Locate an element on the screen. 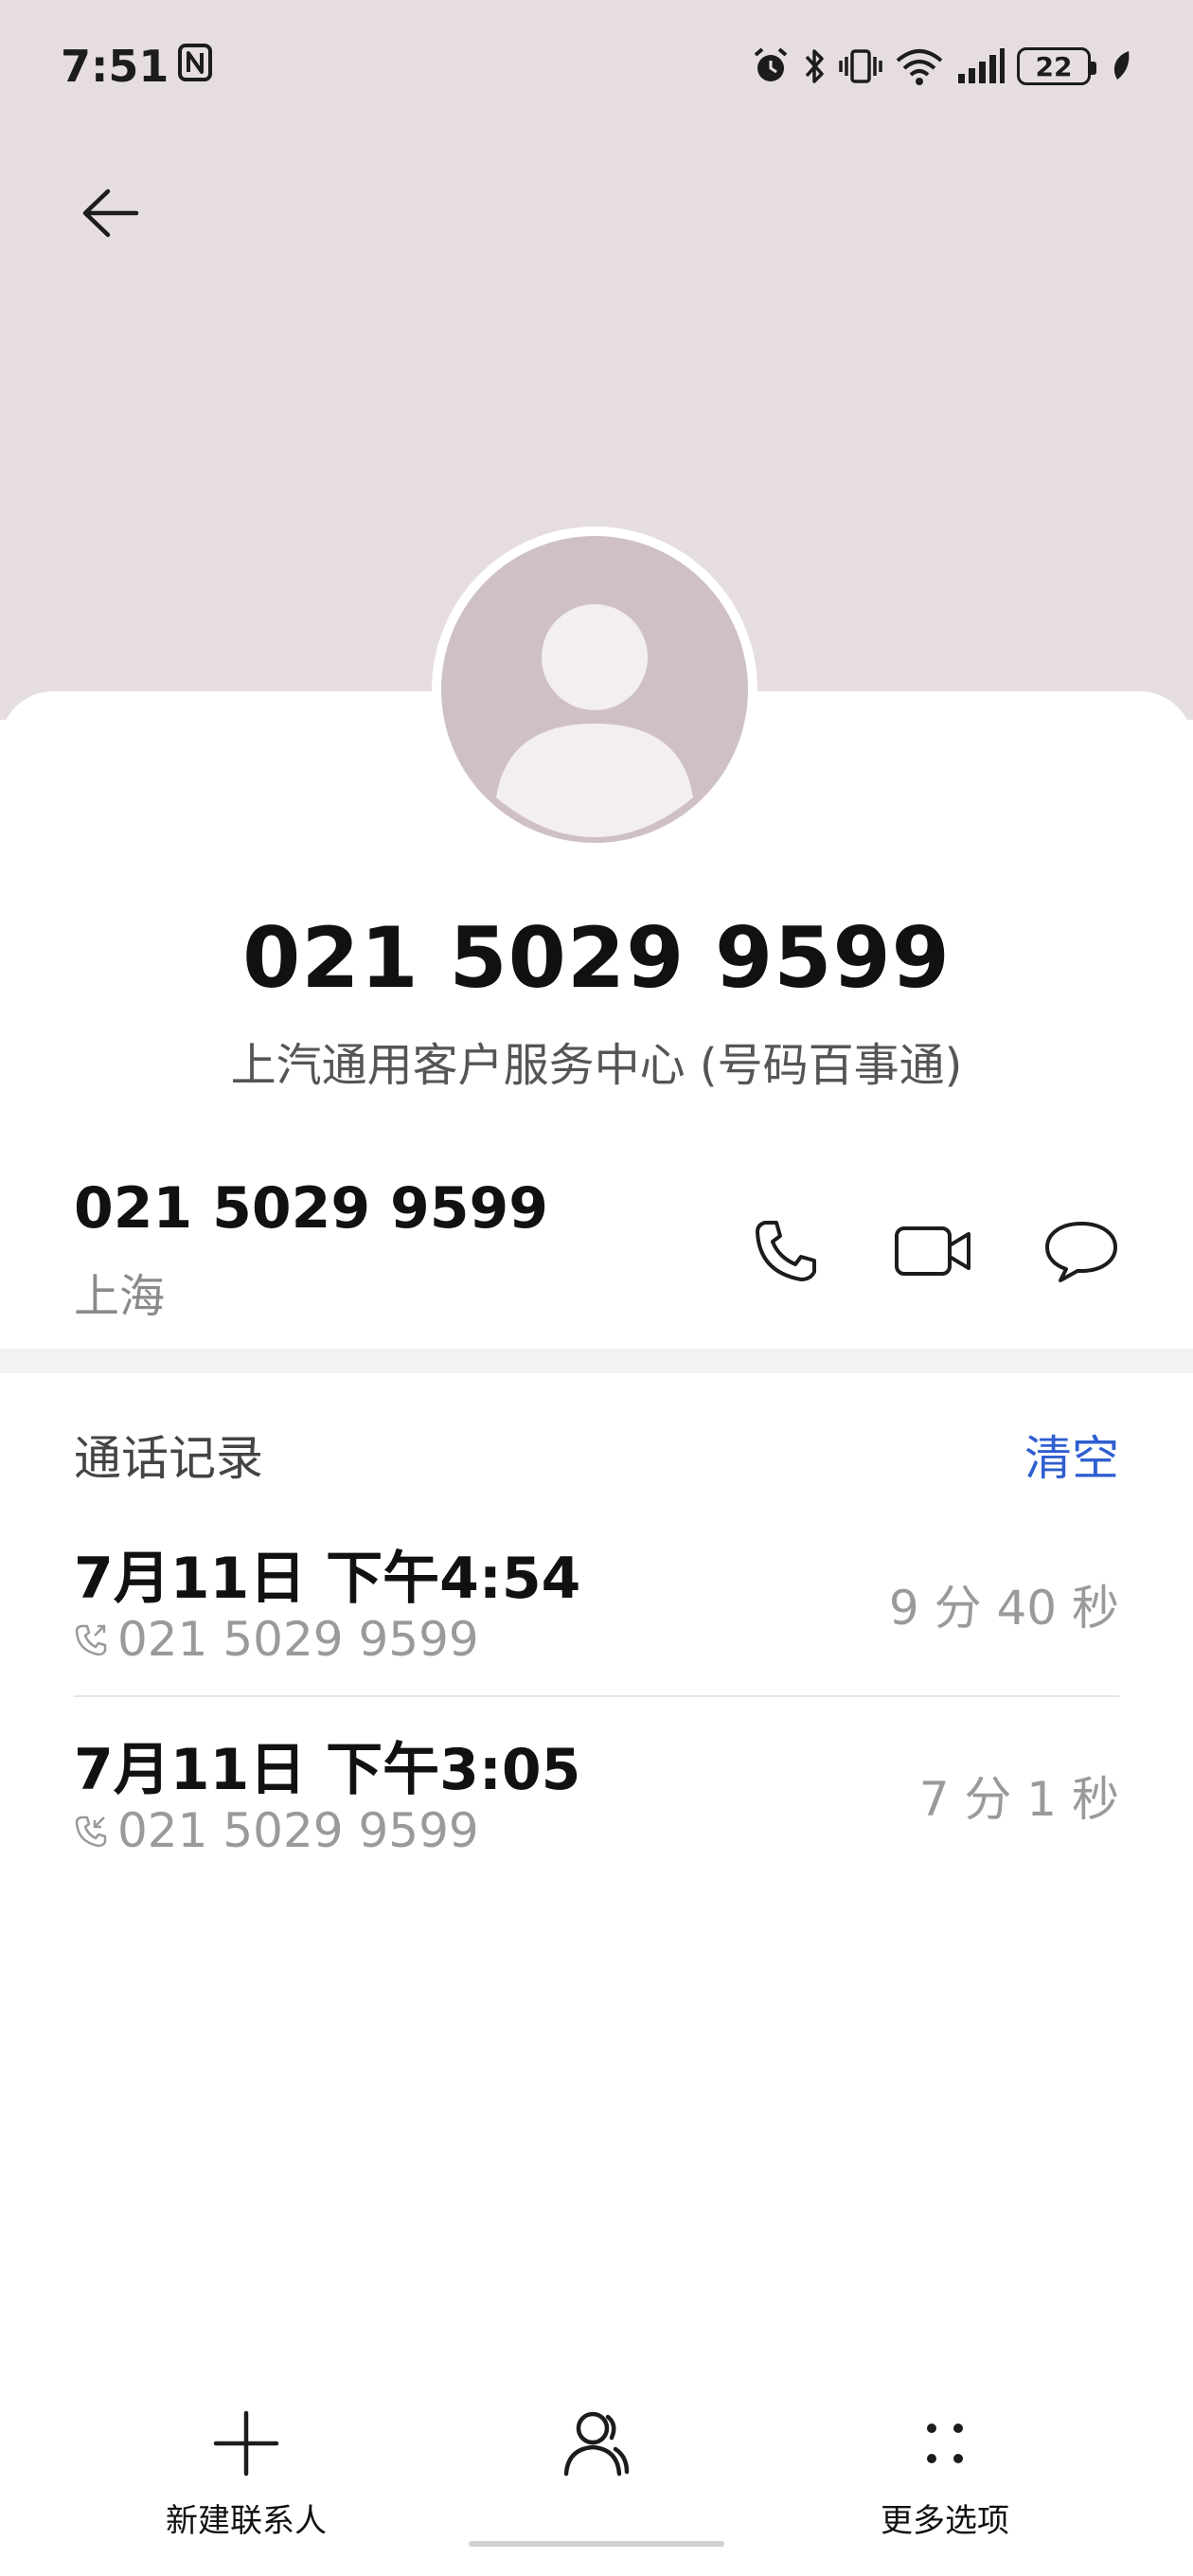 This screenshot has height=2576, width=1193. call-time: 7月11日 下午3:05 is located at coordinates (327, 1770).